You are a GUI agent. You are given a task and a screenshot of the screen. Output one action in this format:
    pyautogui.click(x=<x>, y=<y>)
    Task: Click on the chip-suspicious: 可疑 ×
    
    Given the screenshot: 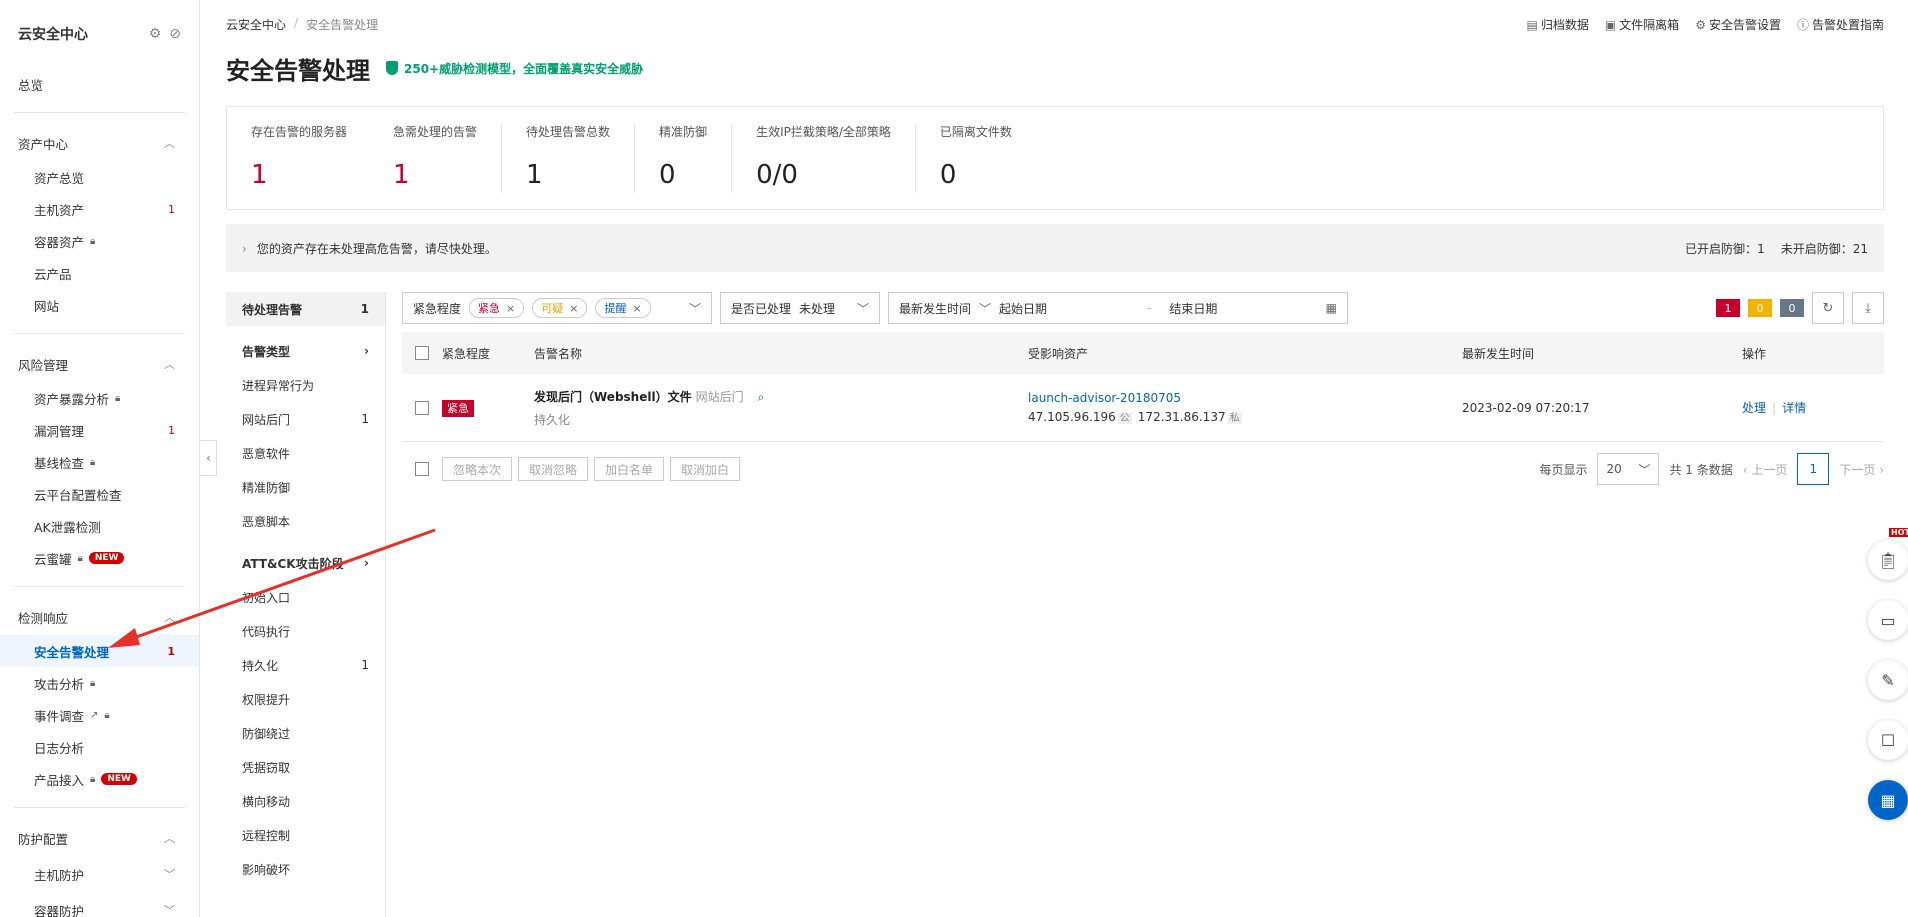 What is the action you would take?
    pyautogui.click(x=560, y=308)
    